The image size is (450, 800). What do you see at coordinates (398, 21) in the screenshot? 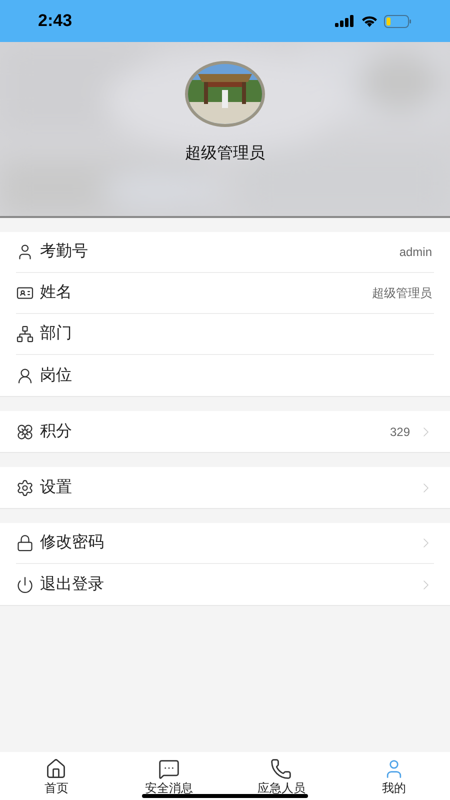
I see `battery-icon` at bounding box center [398, 21].